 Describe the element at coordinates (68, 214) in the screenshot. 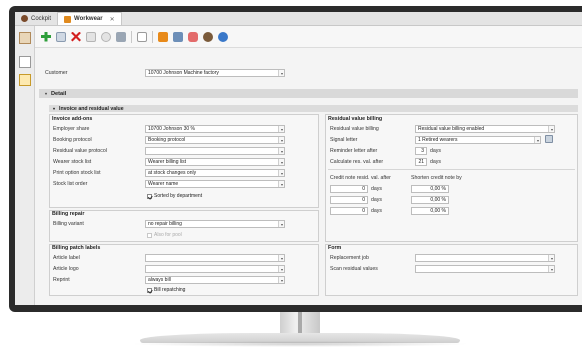

I see `group-title: Billing repair` at that location.